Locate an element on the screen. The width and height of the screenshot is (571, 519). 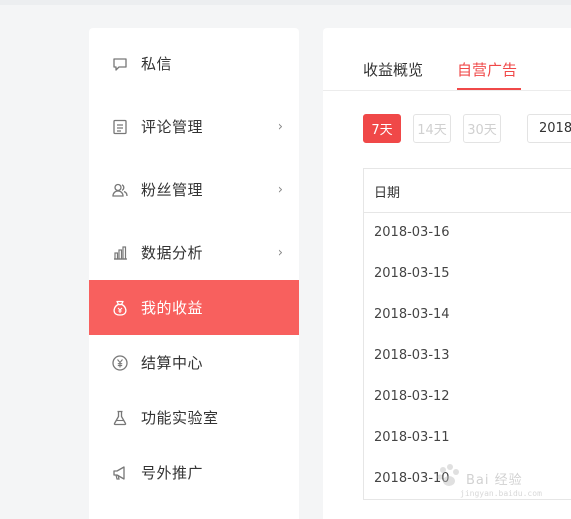
sidebar-item-label: 私信 is located at coordinates (157, 64).